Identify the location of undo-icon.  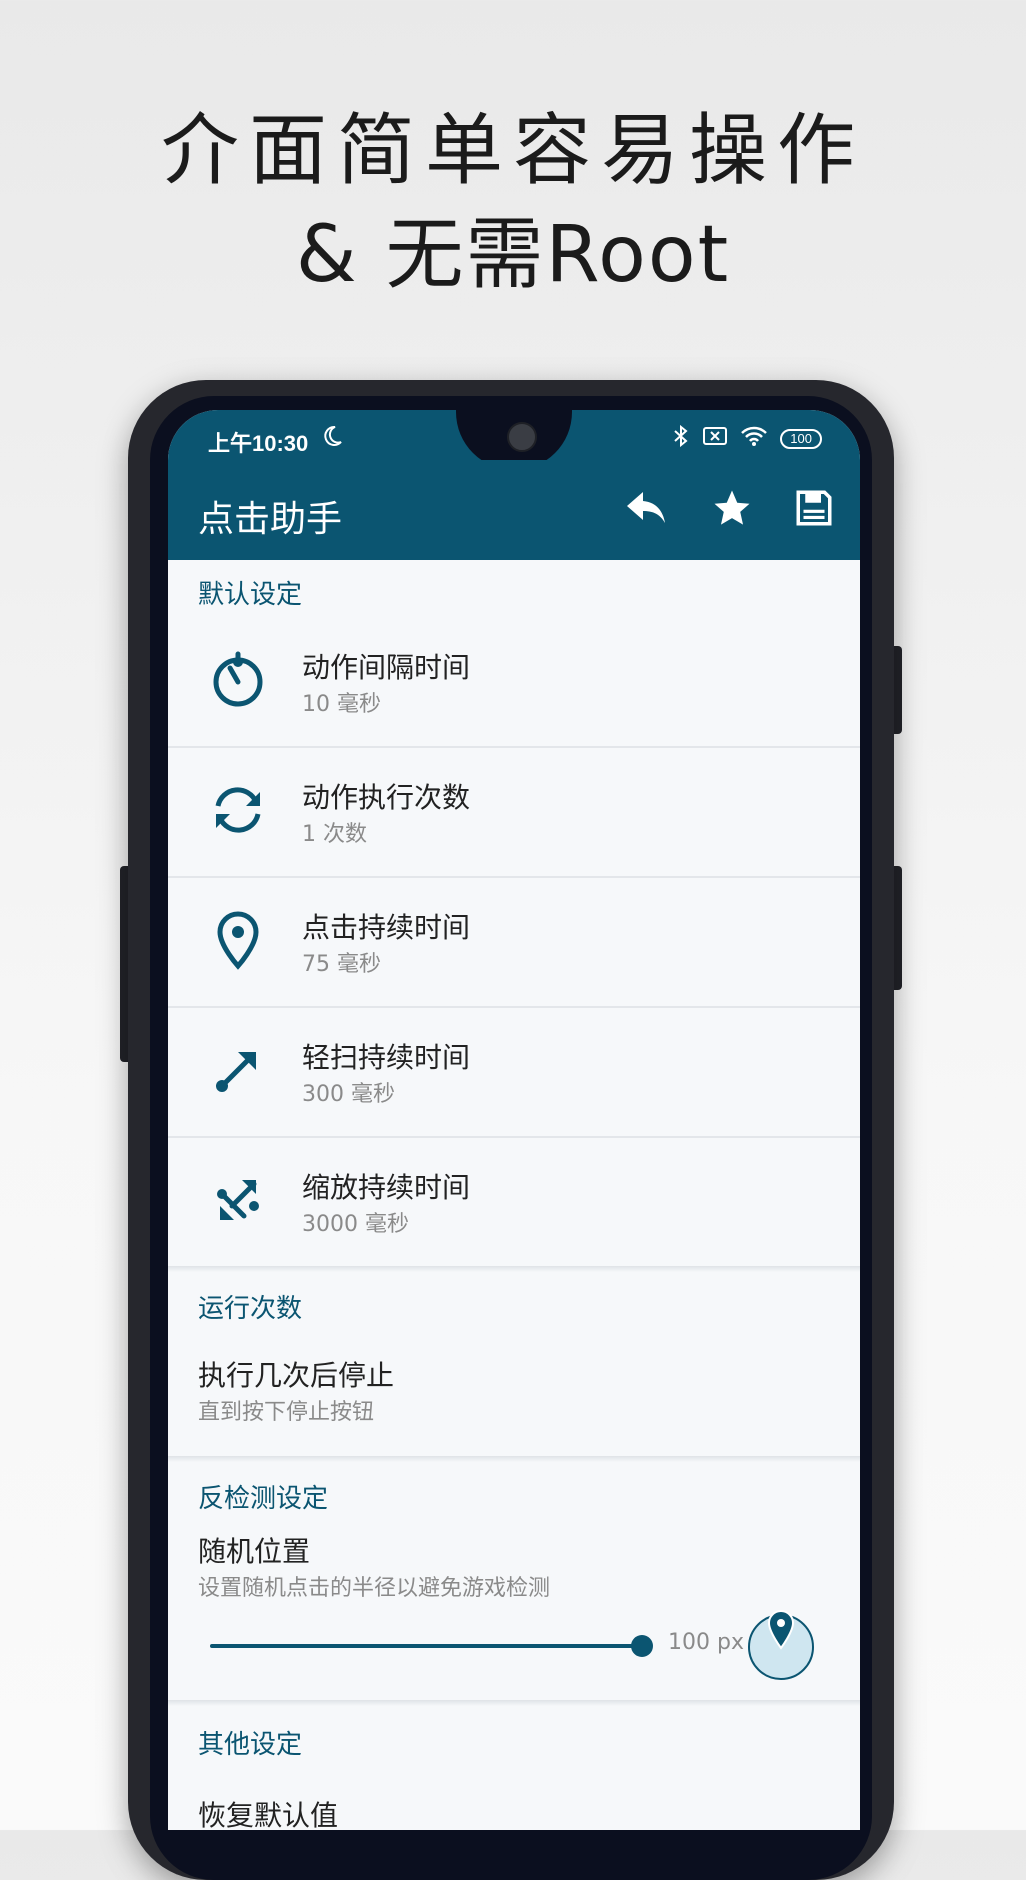
(646, 510).